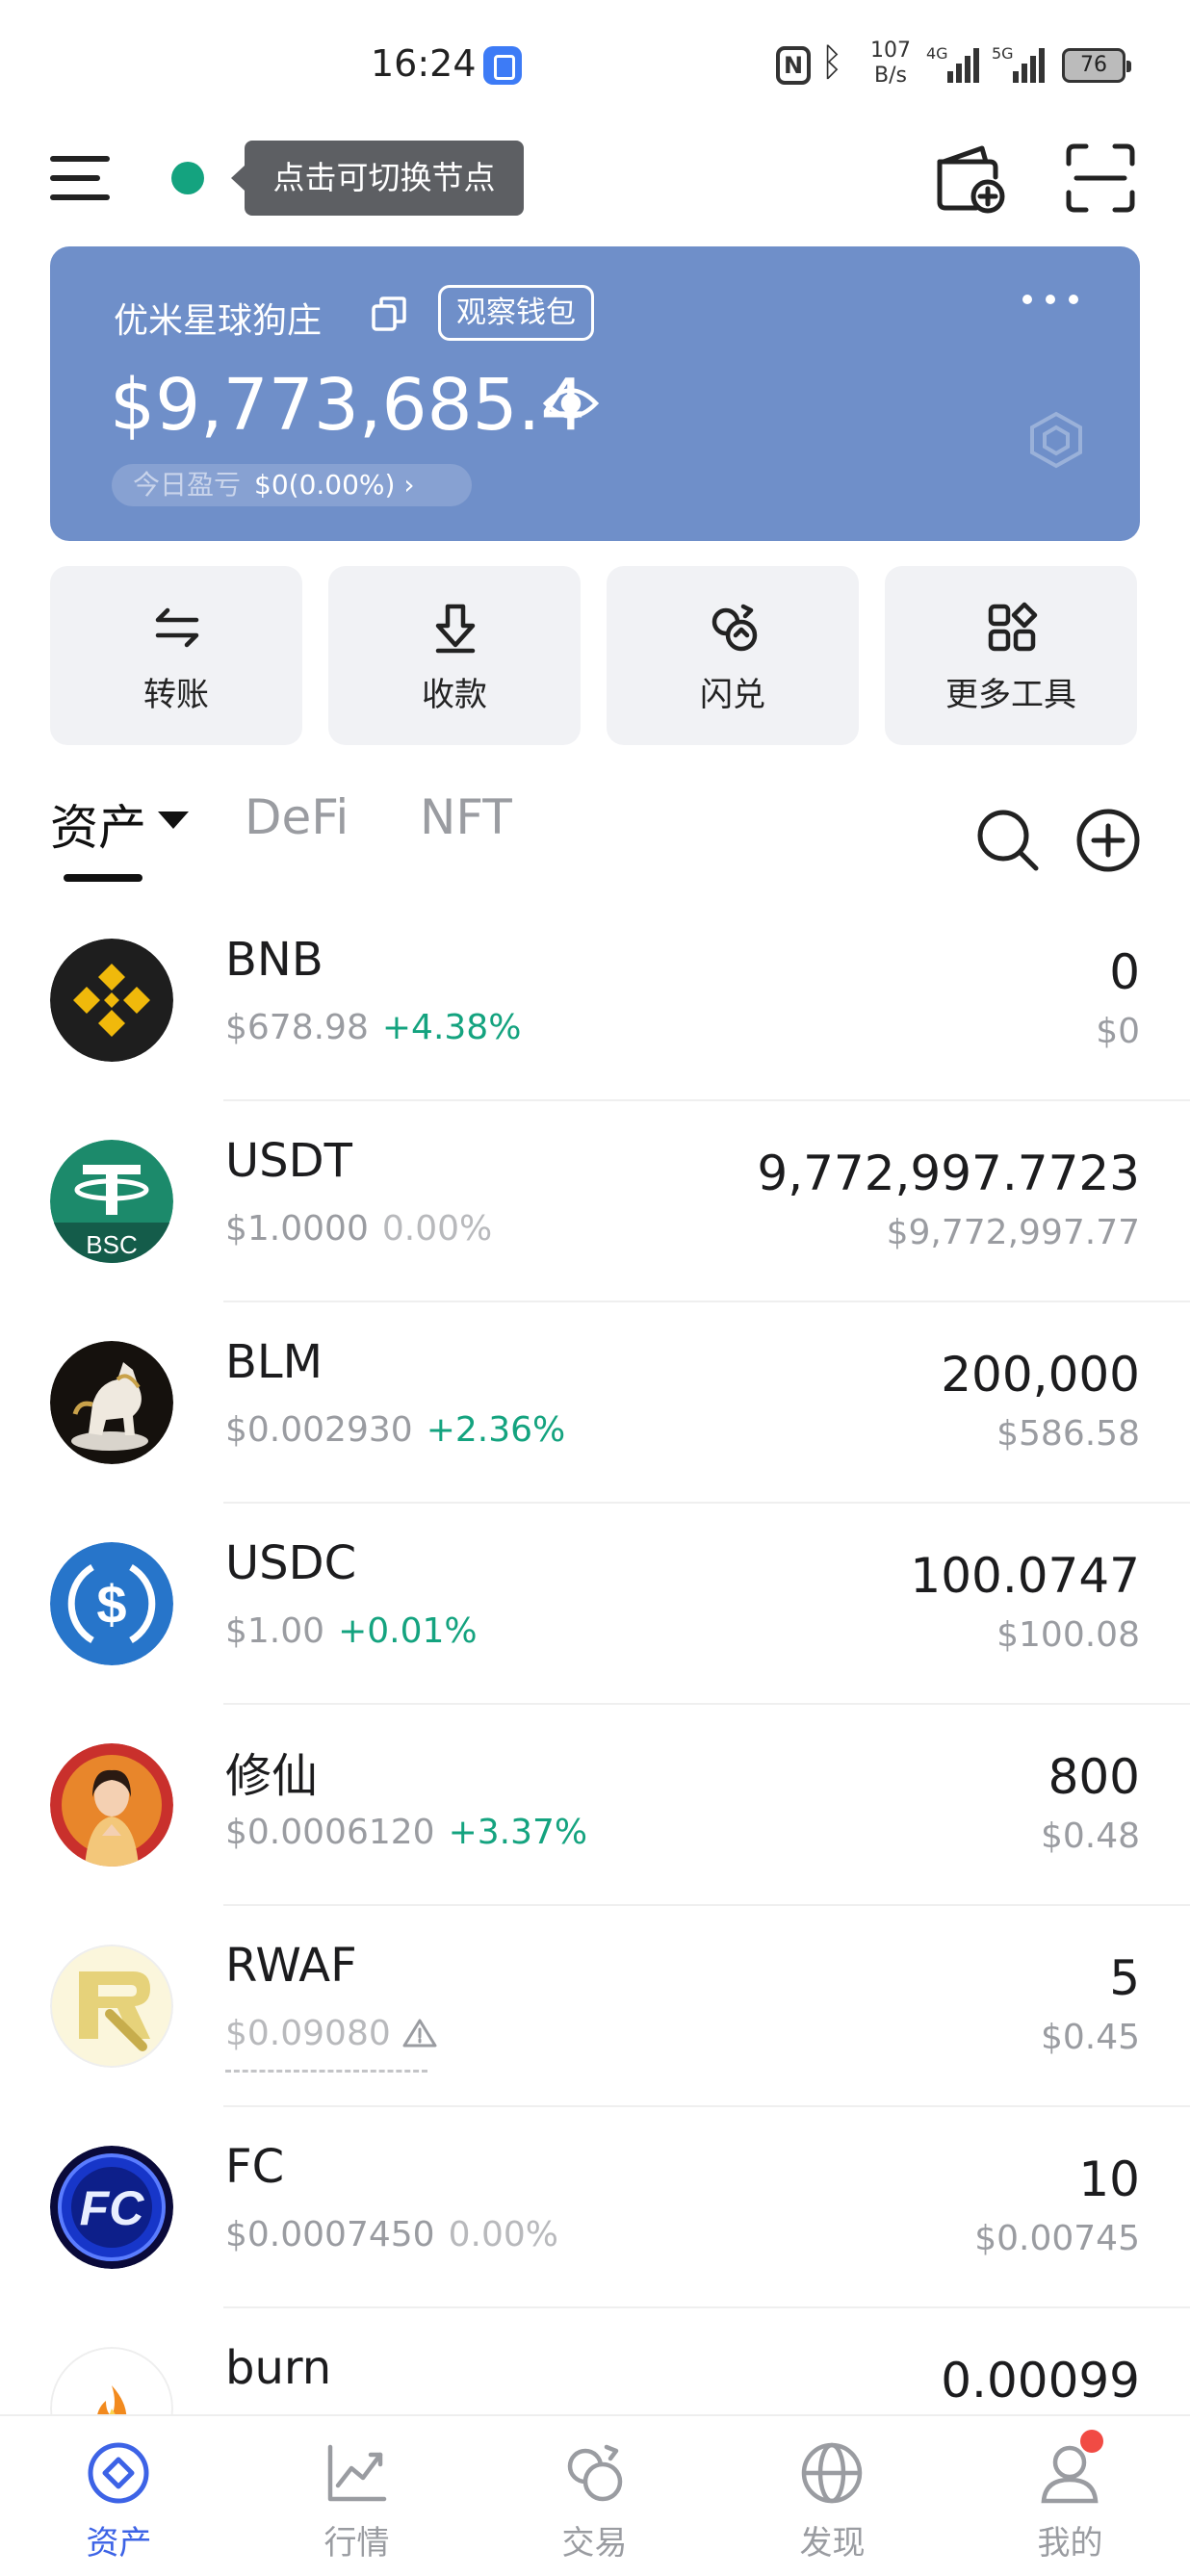 This screenshot has width=1190, height=2576. I want to click on token-value: $0, so click(1118, 1031).